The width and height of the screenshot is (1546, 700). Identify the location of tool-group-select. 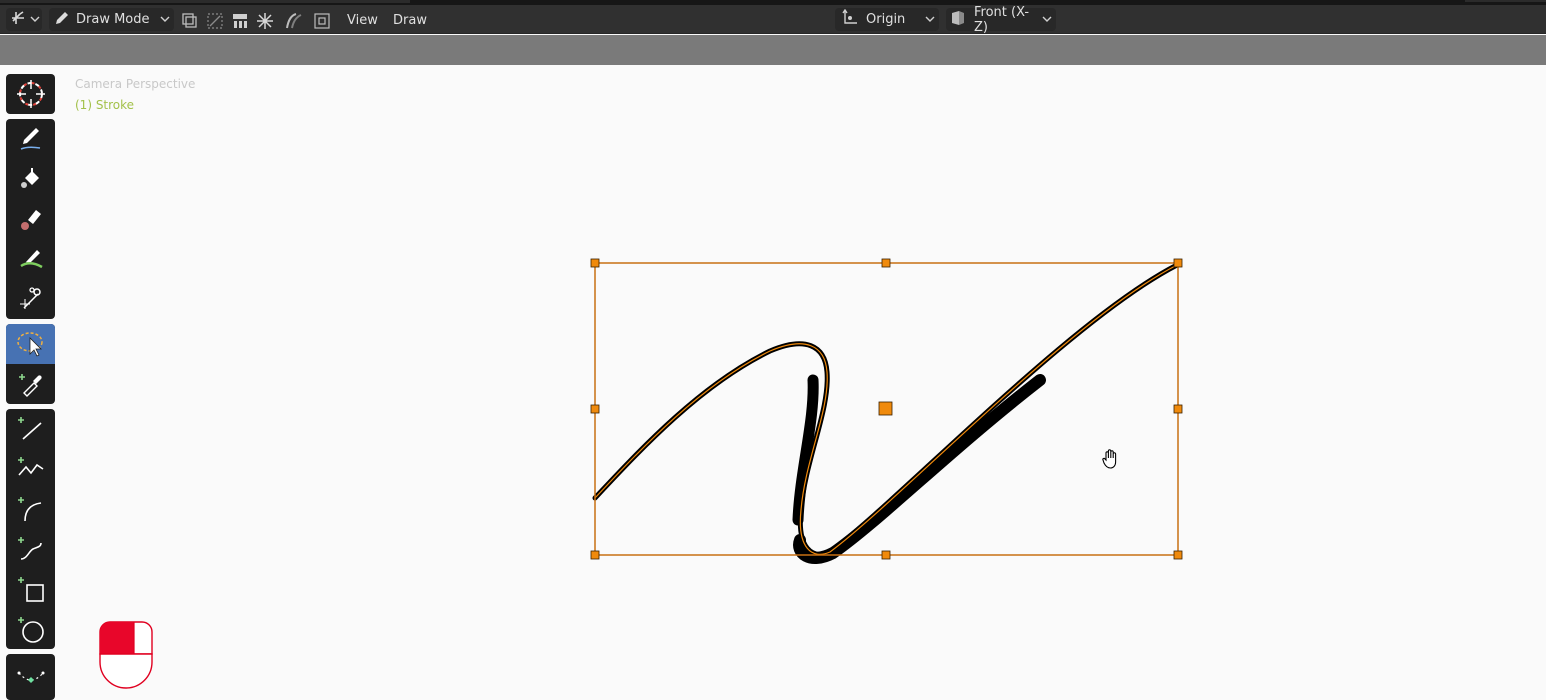
(30, 364).